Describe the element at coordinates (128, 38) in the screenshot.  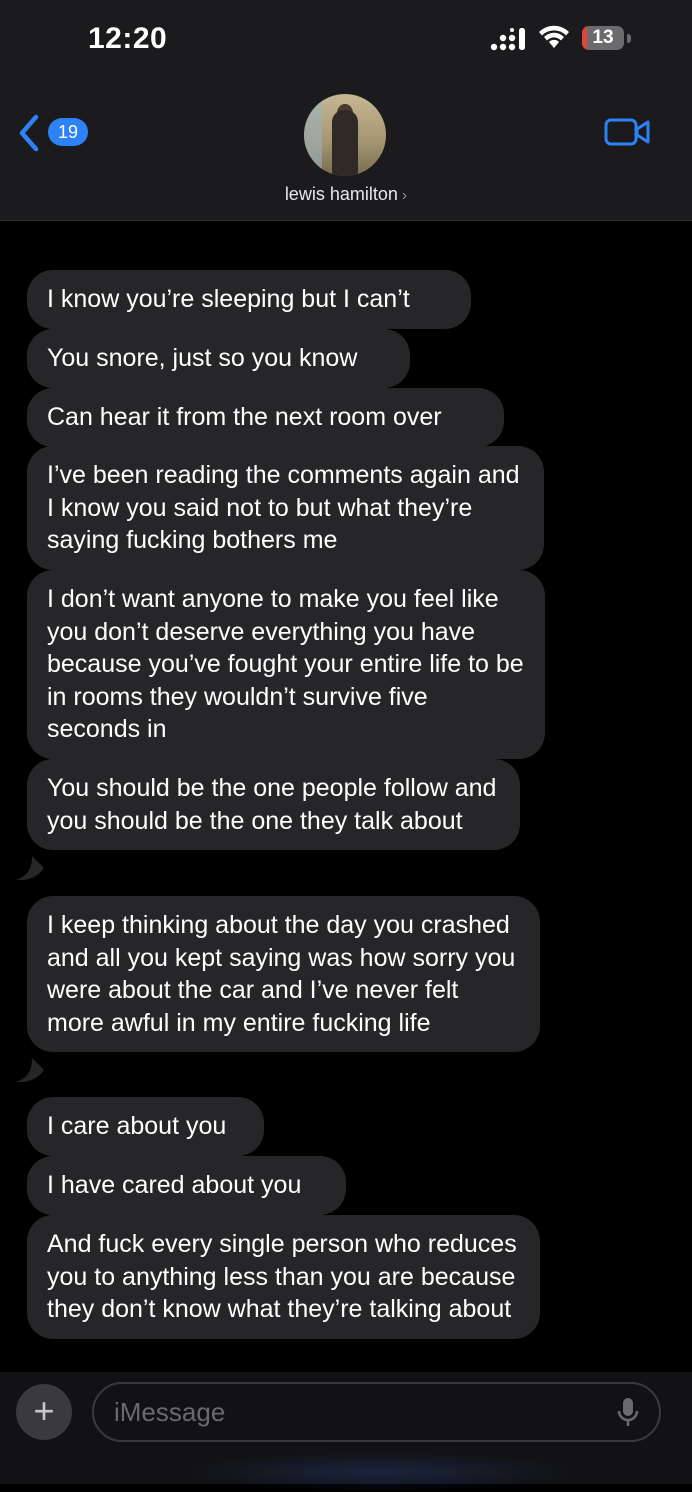
I see `status-time: 12:20` at that location.